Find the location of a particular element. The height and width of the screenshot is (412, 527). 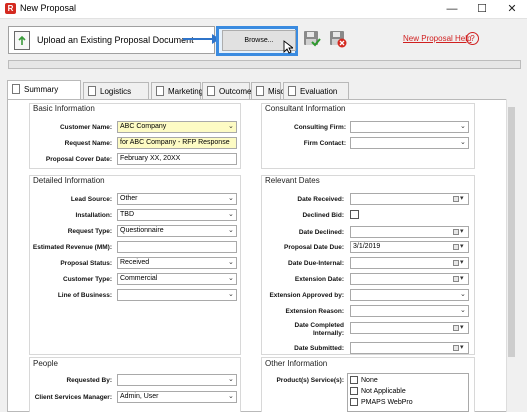

date-received-label: Date Received: is located at coordinates (320, 199).